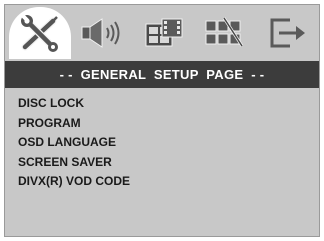 Image resolution: width=324 pixels, height=241 pixels. I want to click on general-setup-icon, so click(39, 33).